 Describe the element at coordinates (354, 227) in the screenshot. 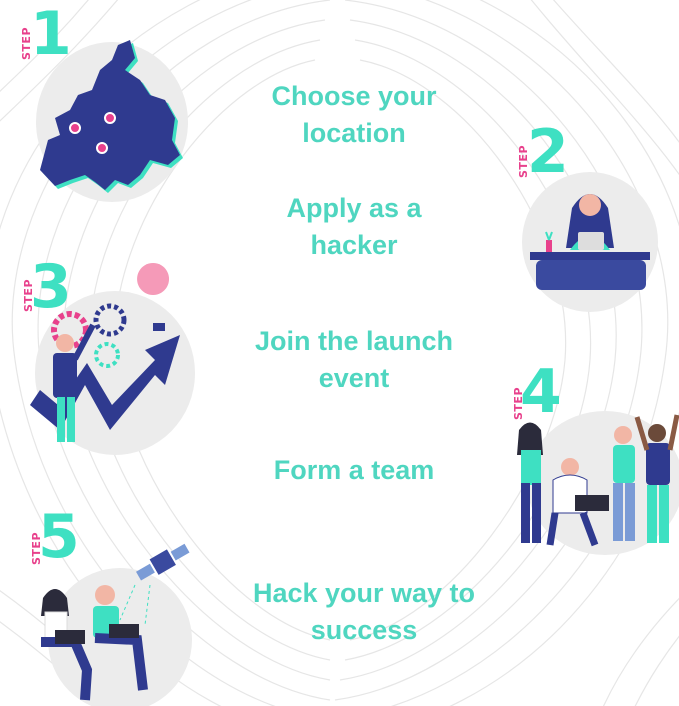

I see `step-2-label: Apply as a hacker` at that location.